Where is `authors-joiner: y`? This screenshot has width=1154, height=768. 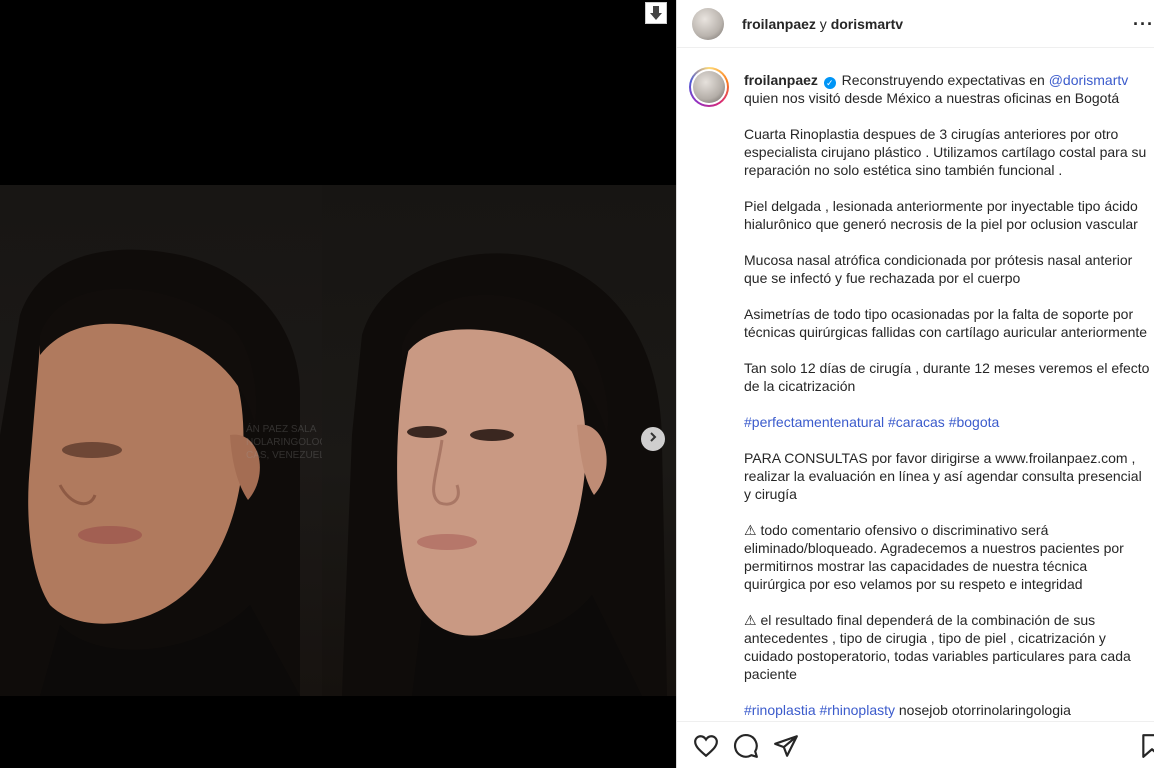
authors-joiner: y is located at coordinates (823, 23).